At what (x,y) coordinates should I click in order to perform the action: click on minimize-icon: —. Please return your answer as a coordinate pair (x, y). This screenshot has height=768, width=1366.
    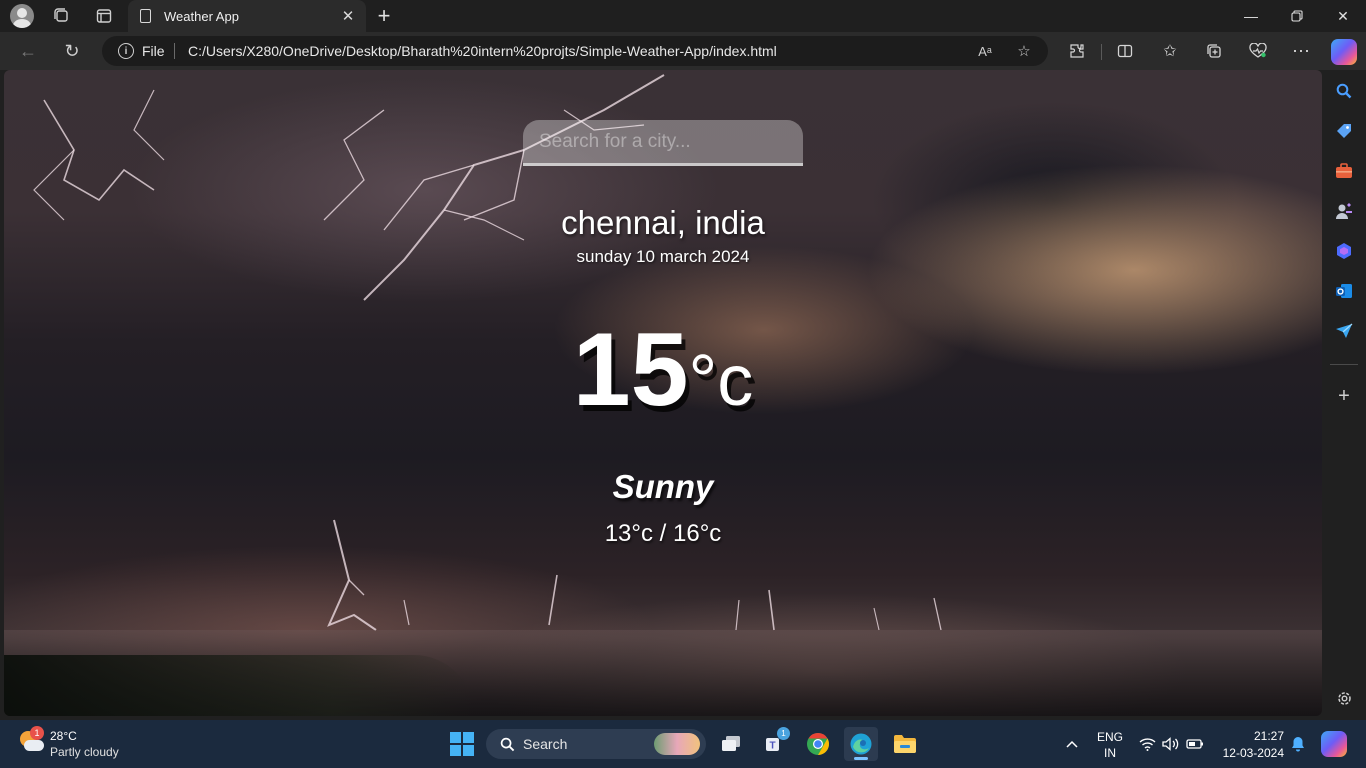
    Looking at the image, I should click on (1251, 16).